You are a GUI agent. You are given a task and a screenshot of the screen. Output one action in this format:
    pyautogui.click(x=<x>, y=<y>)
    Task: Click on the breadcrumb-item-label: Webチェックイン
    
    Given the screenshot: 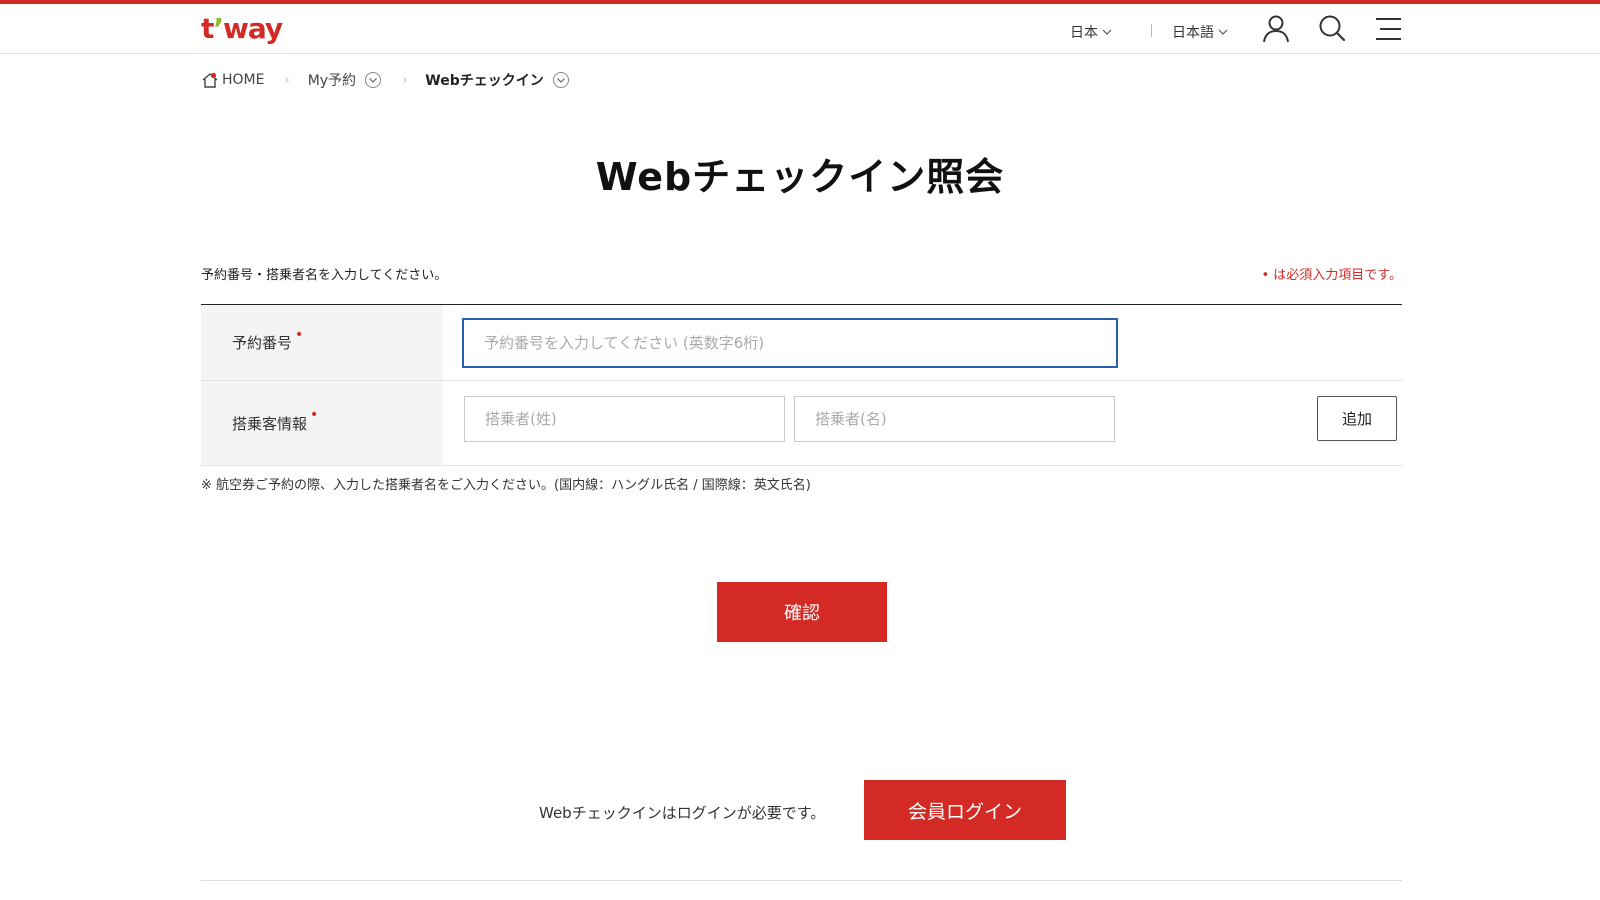 What is the action you would take?
    pyautogui.click(x=484, y=81)
    